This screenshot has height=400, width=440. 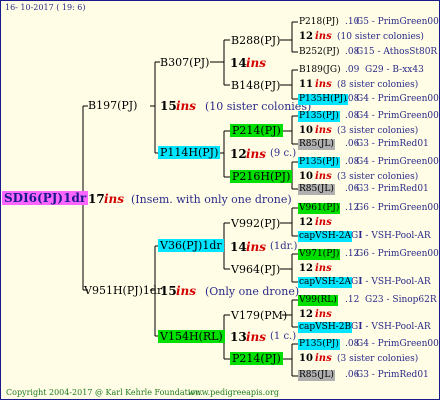 I want to click on p114h-note: (9 c.), so click(x=283, y=153).